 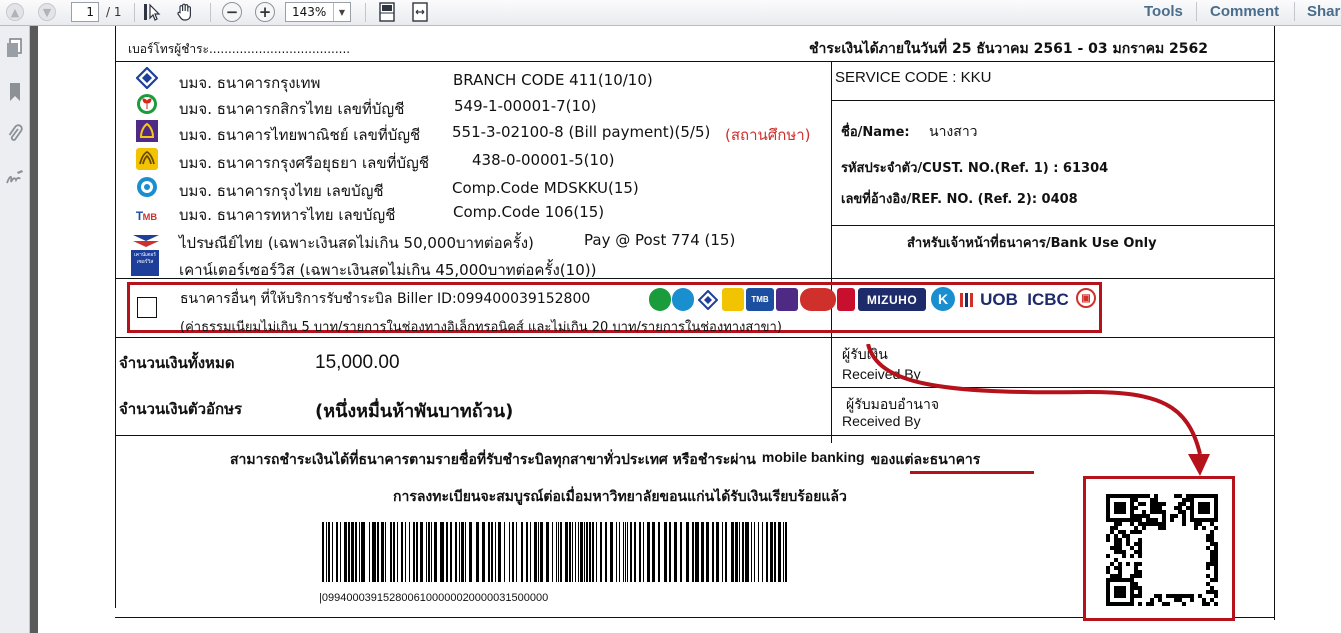 I want to click on bank-name: บมจ. ธนาคารกรุงไทย เลขบัญชี, so click(x=281, y=191).